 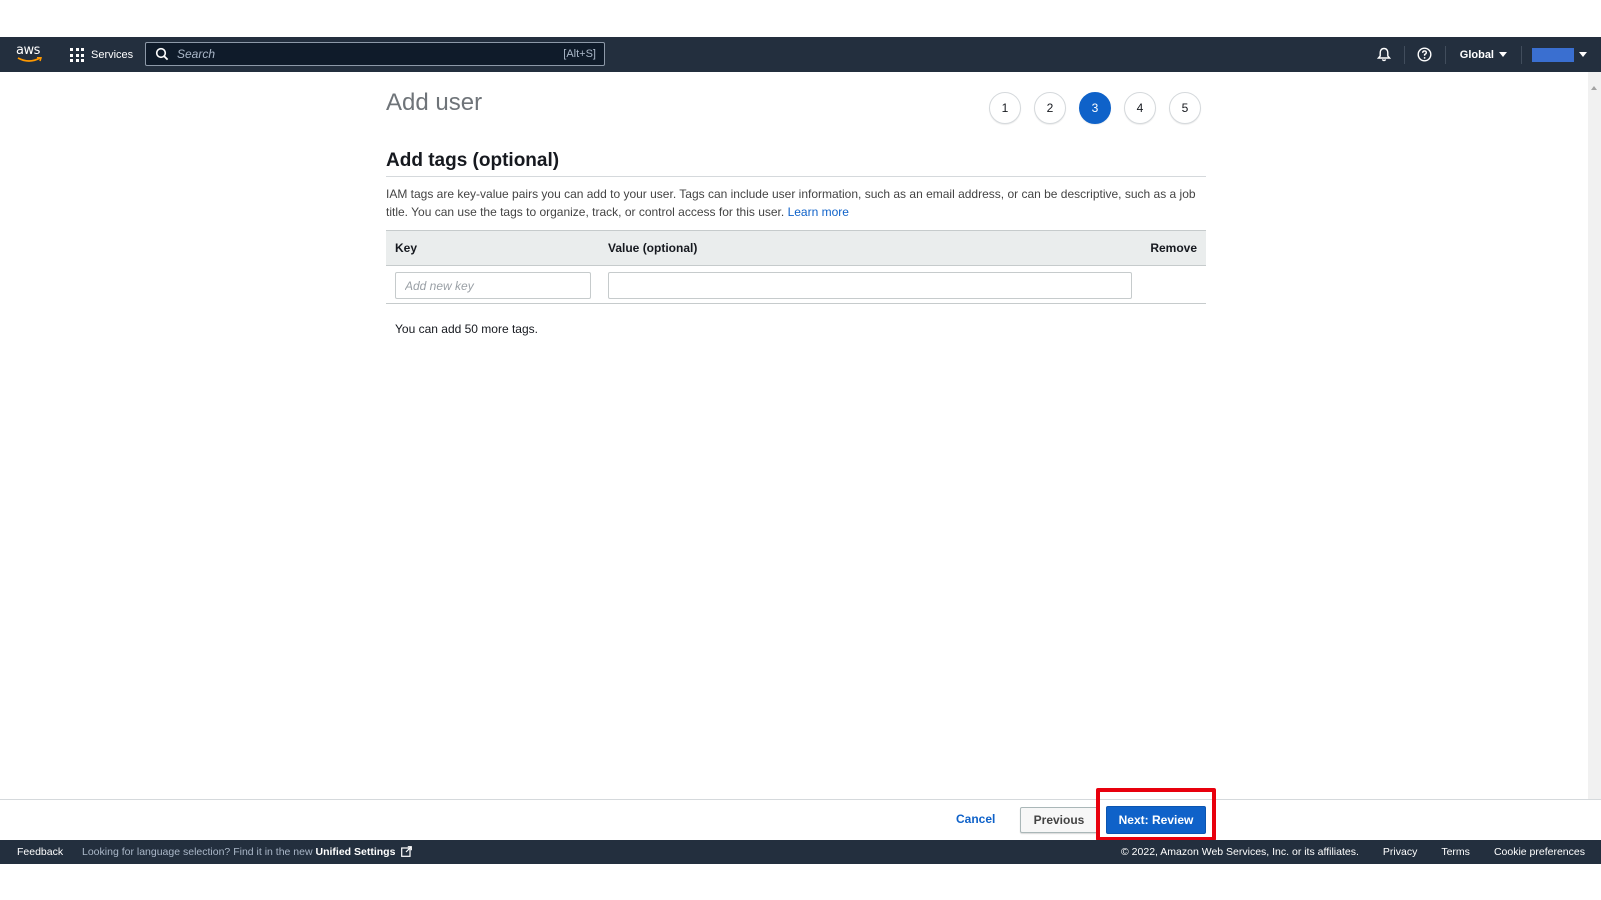 What do you see at coordinates (1005, 108) in the screenshot?
I see `step-1: 1` at bounding box center [1005, 108].